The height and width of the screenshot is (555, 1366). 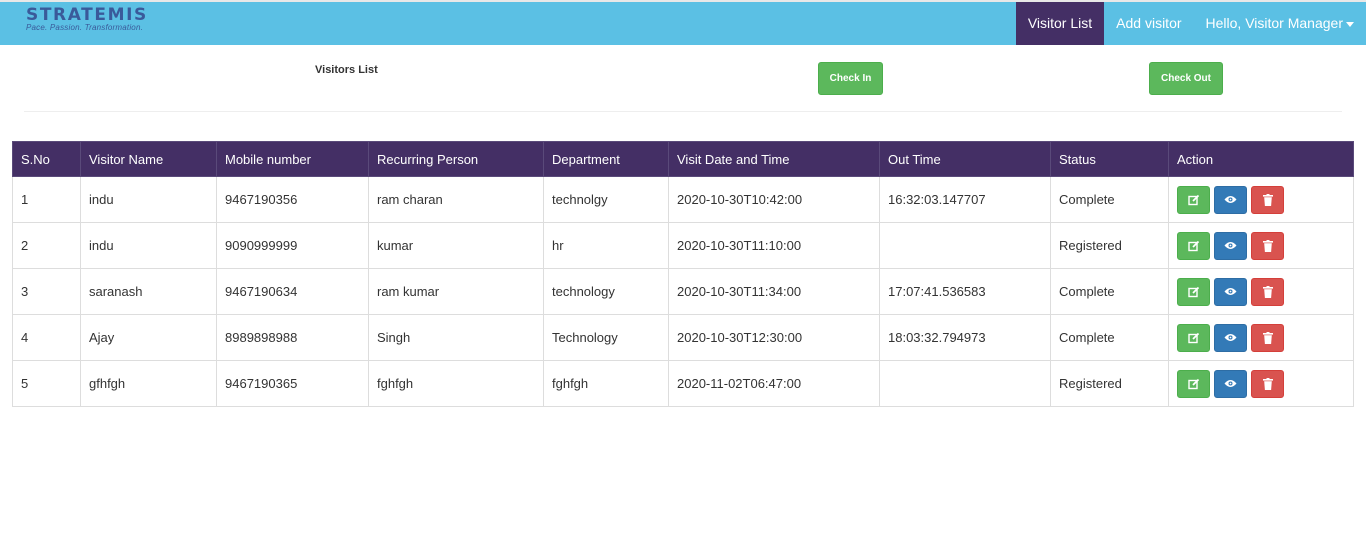 I want to click on serial-number-cell: 1, so click(x=46, y=199).